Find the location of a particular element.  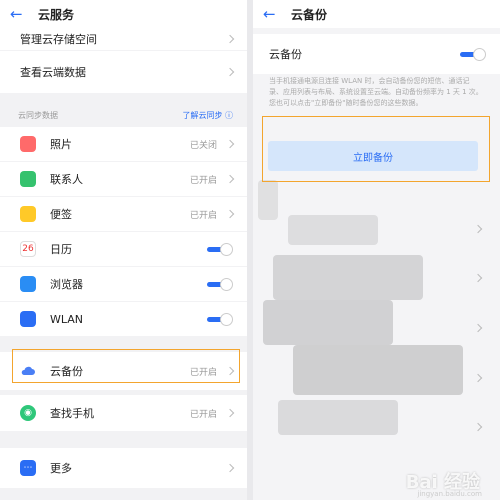

calendar-icon: 26 is located at coordinates (28, 249).